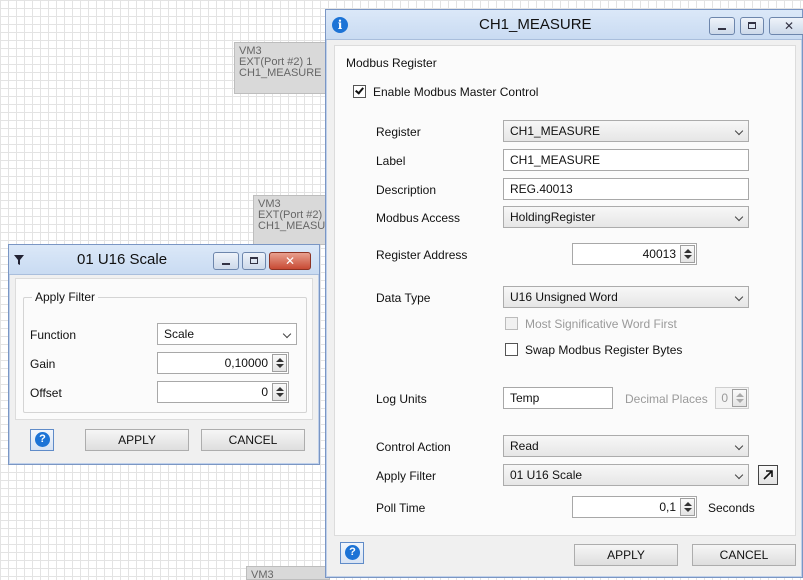 The height and width of the screenshot is (580, 803). Describe the element at coordinates (626, 131) in the screenshot. I see `register-select: CH1_MEASURE` at that location.